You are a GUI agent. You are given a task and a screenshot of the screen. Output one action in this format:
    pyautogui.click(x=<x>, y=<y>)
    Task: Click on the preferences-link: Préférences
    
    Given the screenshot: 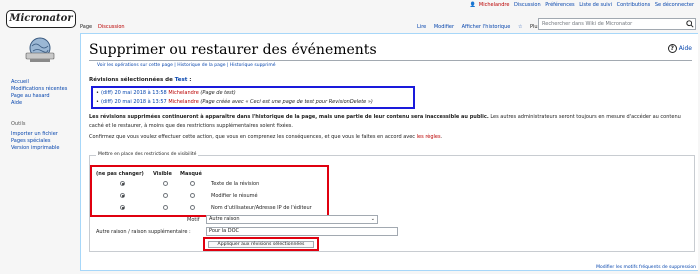 What is the action you would take?
    pyautogui.click(x=559, y=5)
    